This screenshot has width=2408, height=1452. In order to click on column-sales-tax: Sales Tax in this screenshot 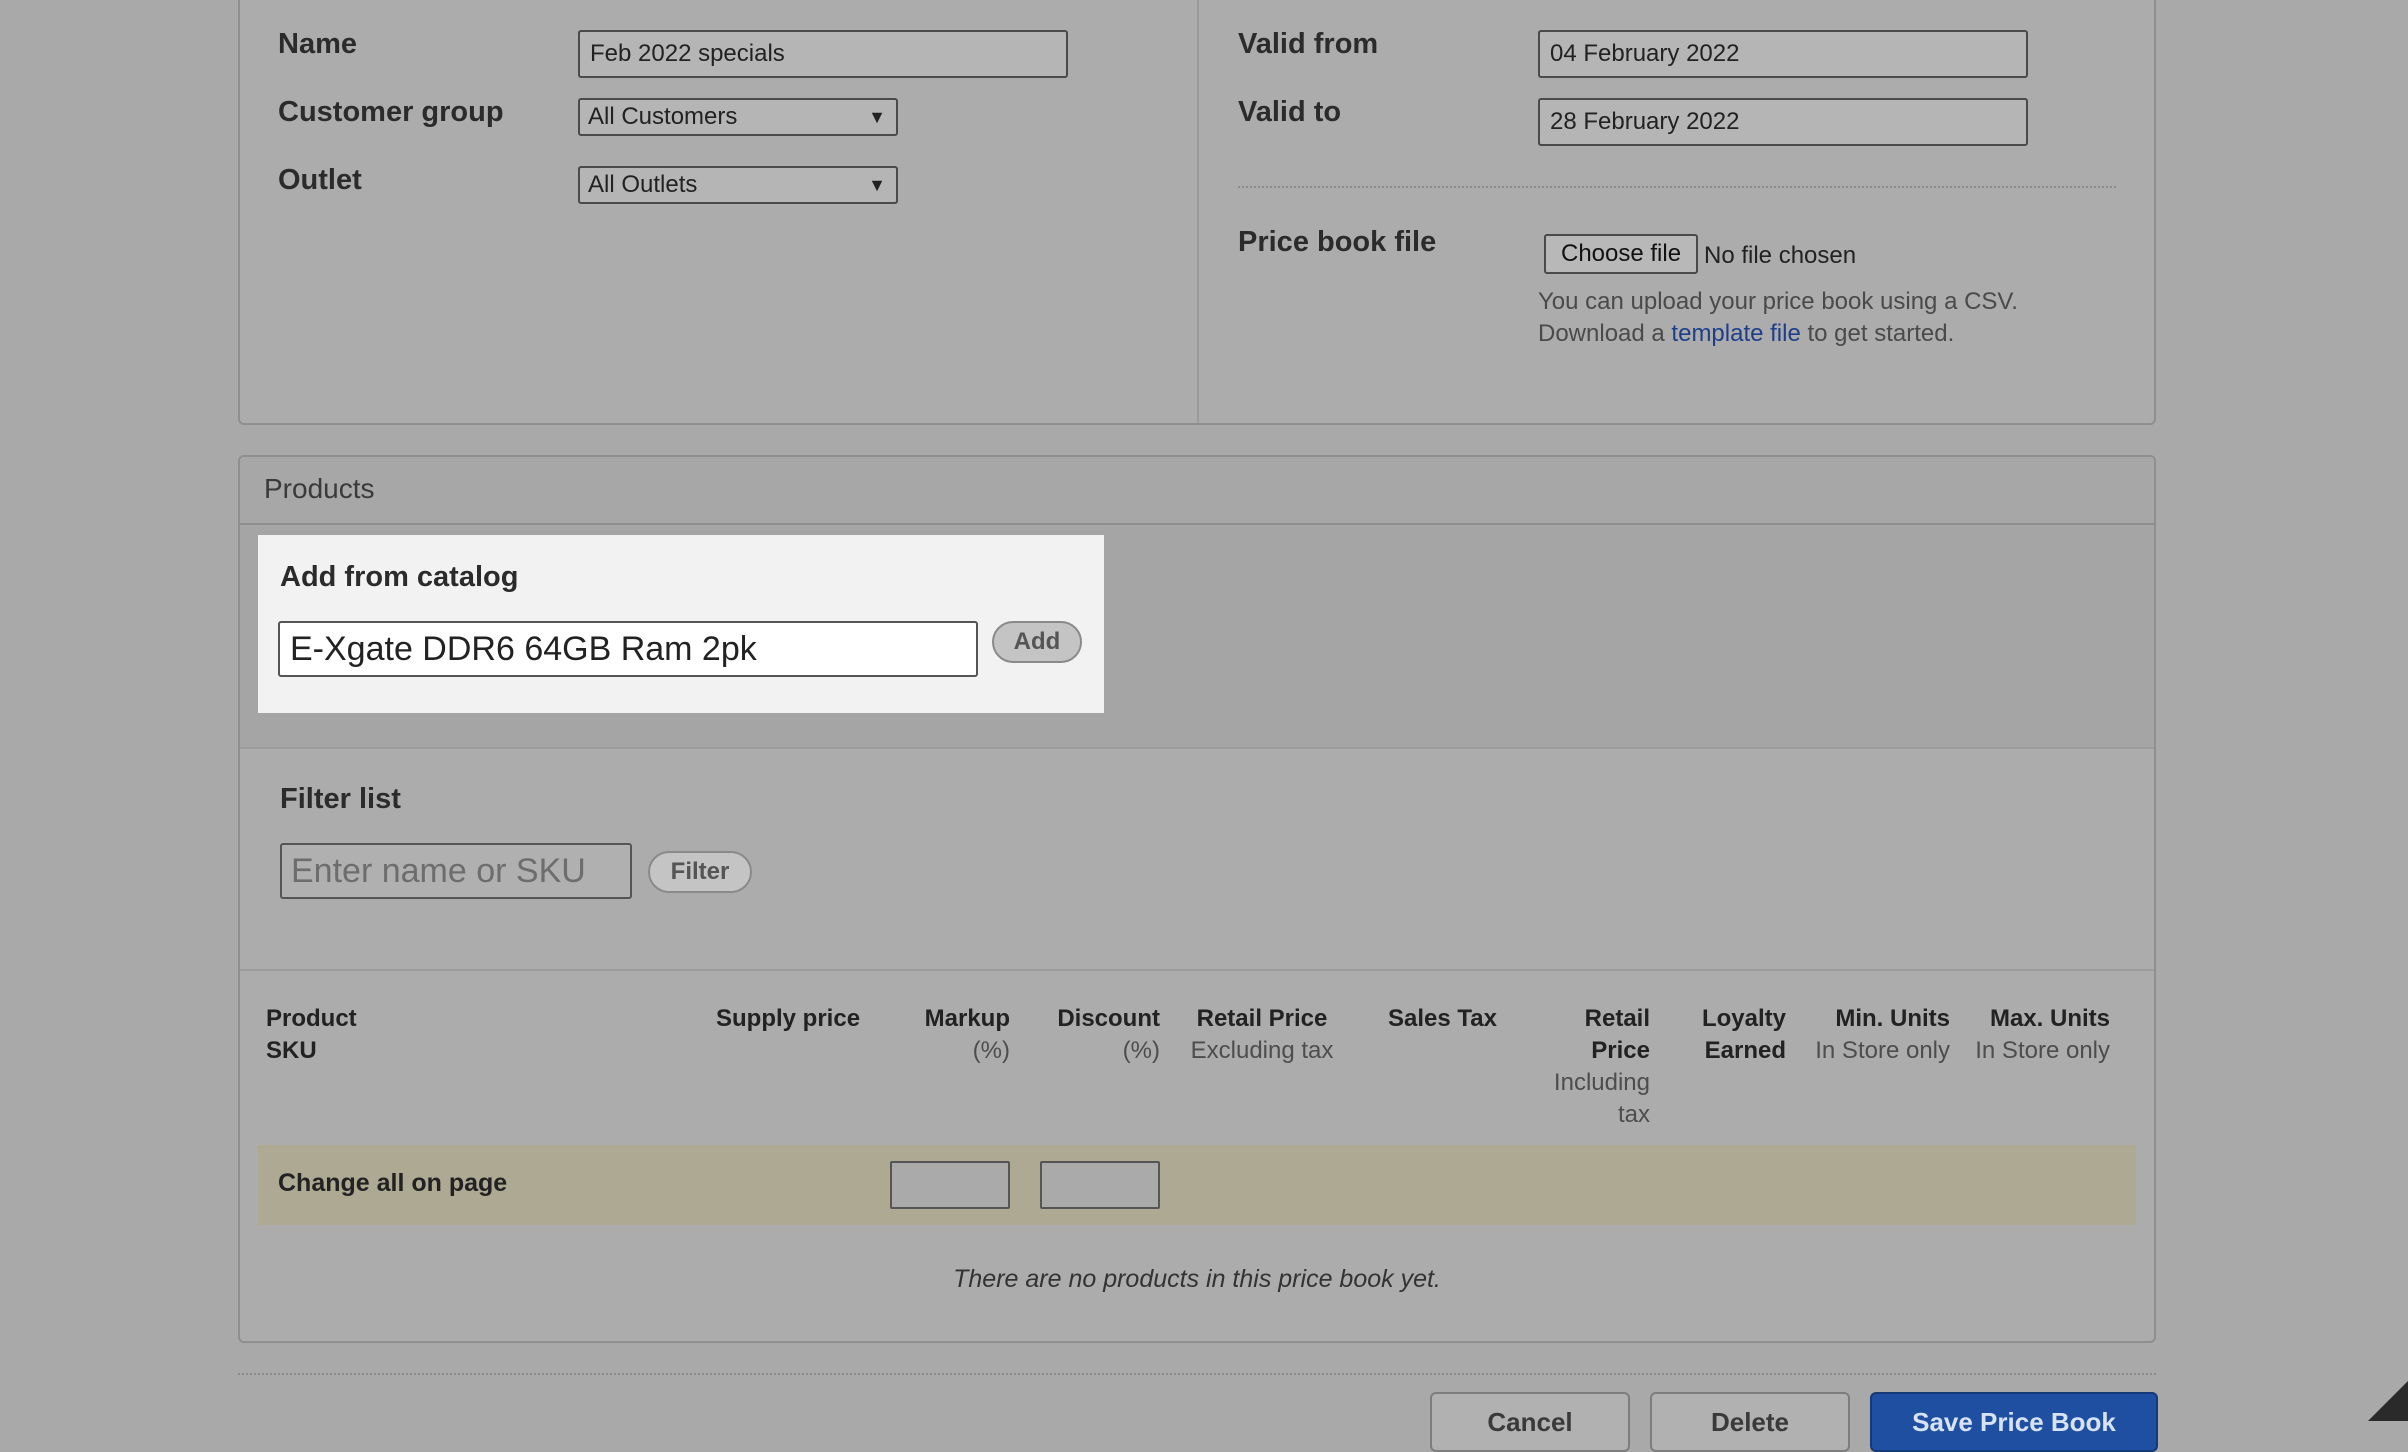, I will do `click(1442, 1019)`.